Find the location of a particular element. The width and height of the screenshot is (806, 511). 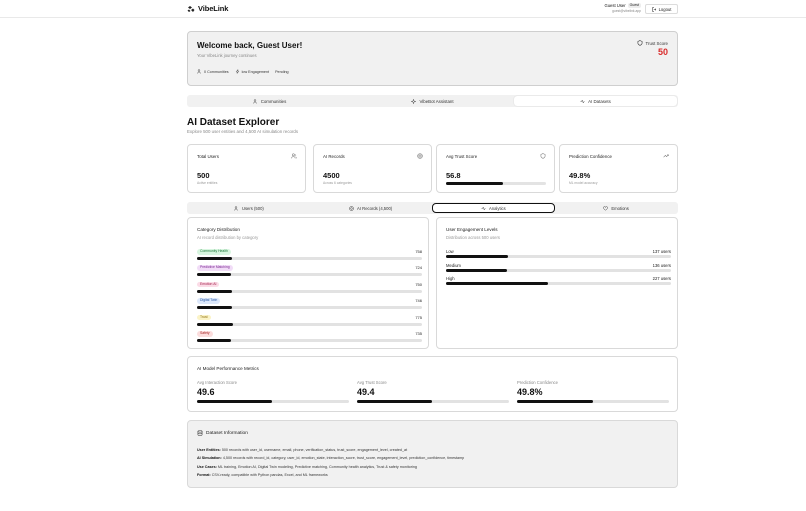

trust-progress-fill is located at coordinates (474, 183).